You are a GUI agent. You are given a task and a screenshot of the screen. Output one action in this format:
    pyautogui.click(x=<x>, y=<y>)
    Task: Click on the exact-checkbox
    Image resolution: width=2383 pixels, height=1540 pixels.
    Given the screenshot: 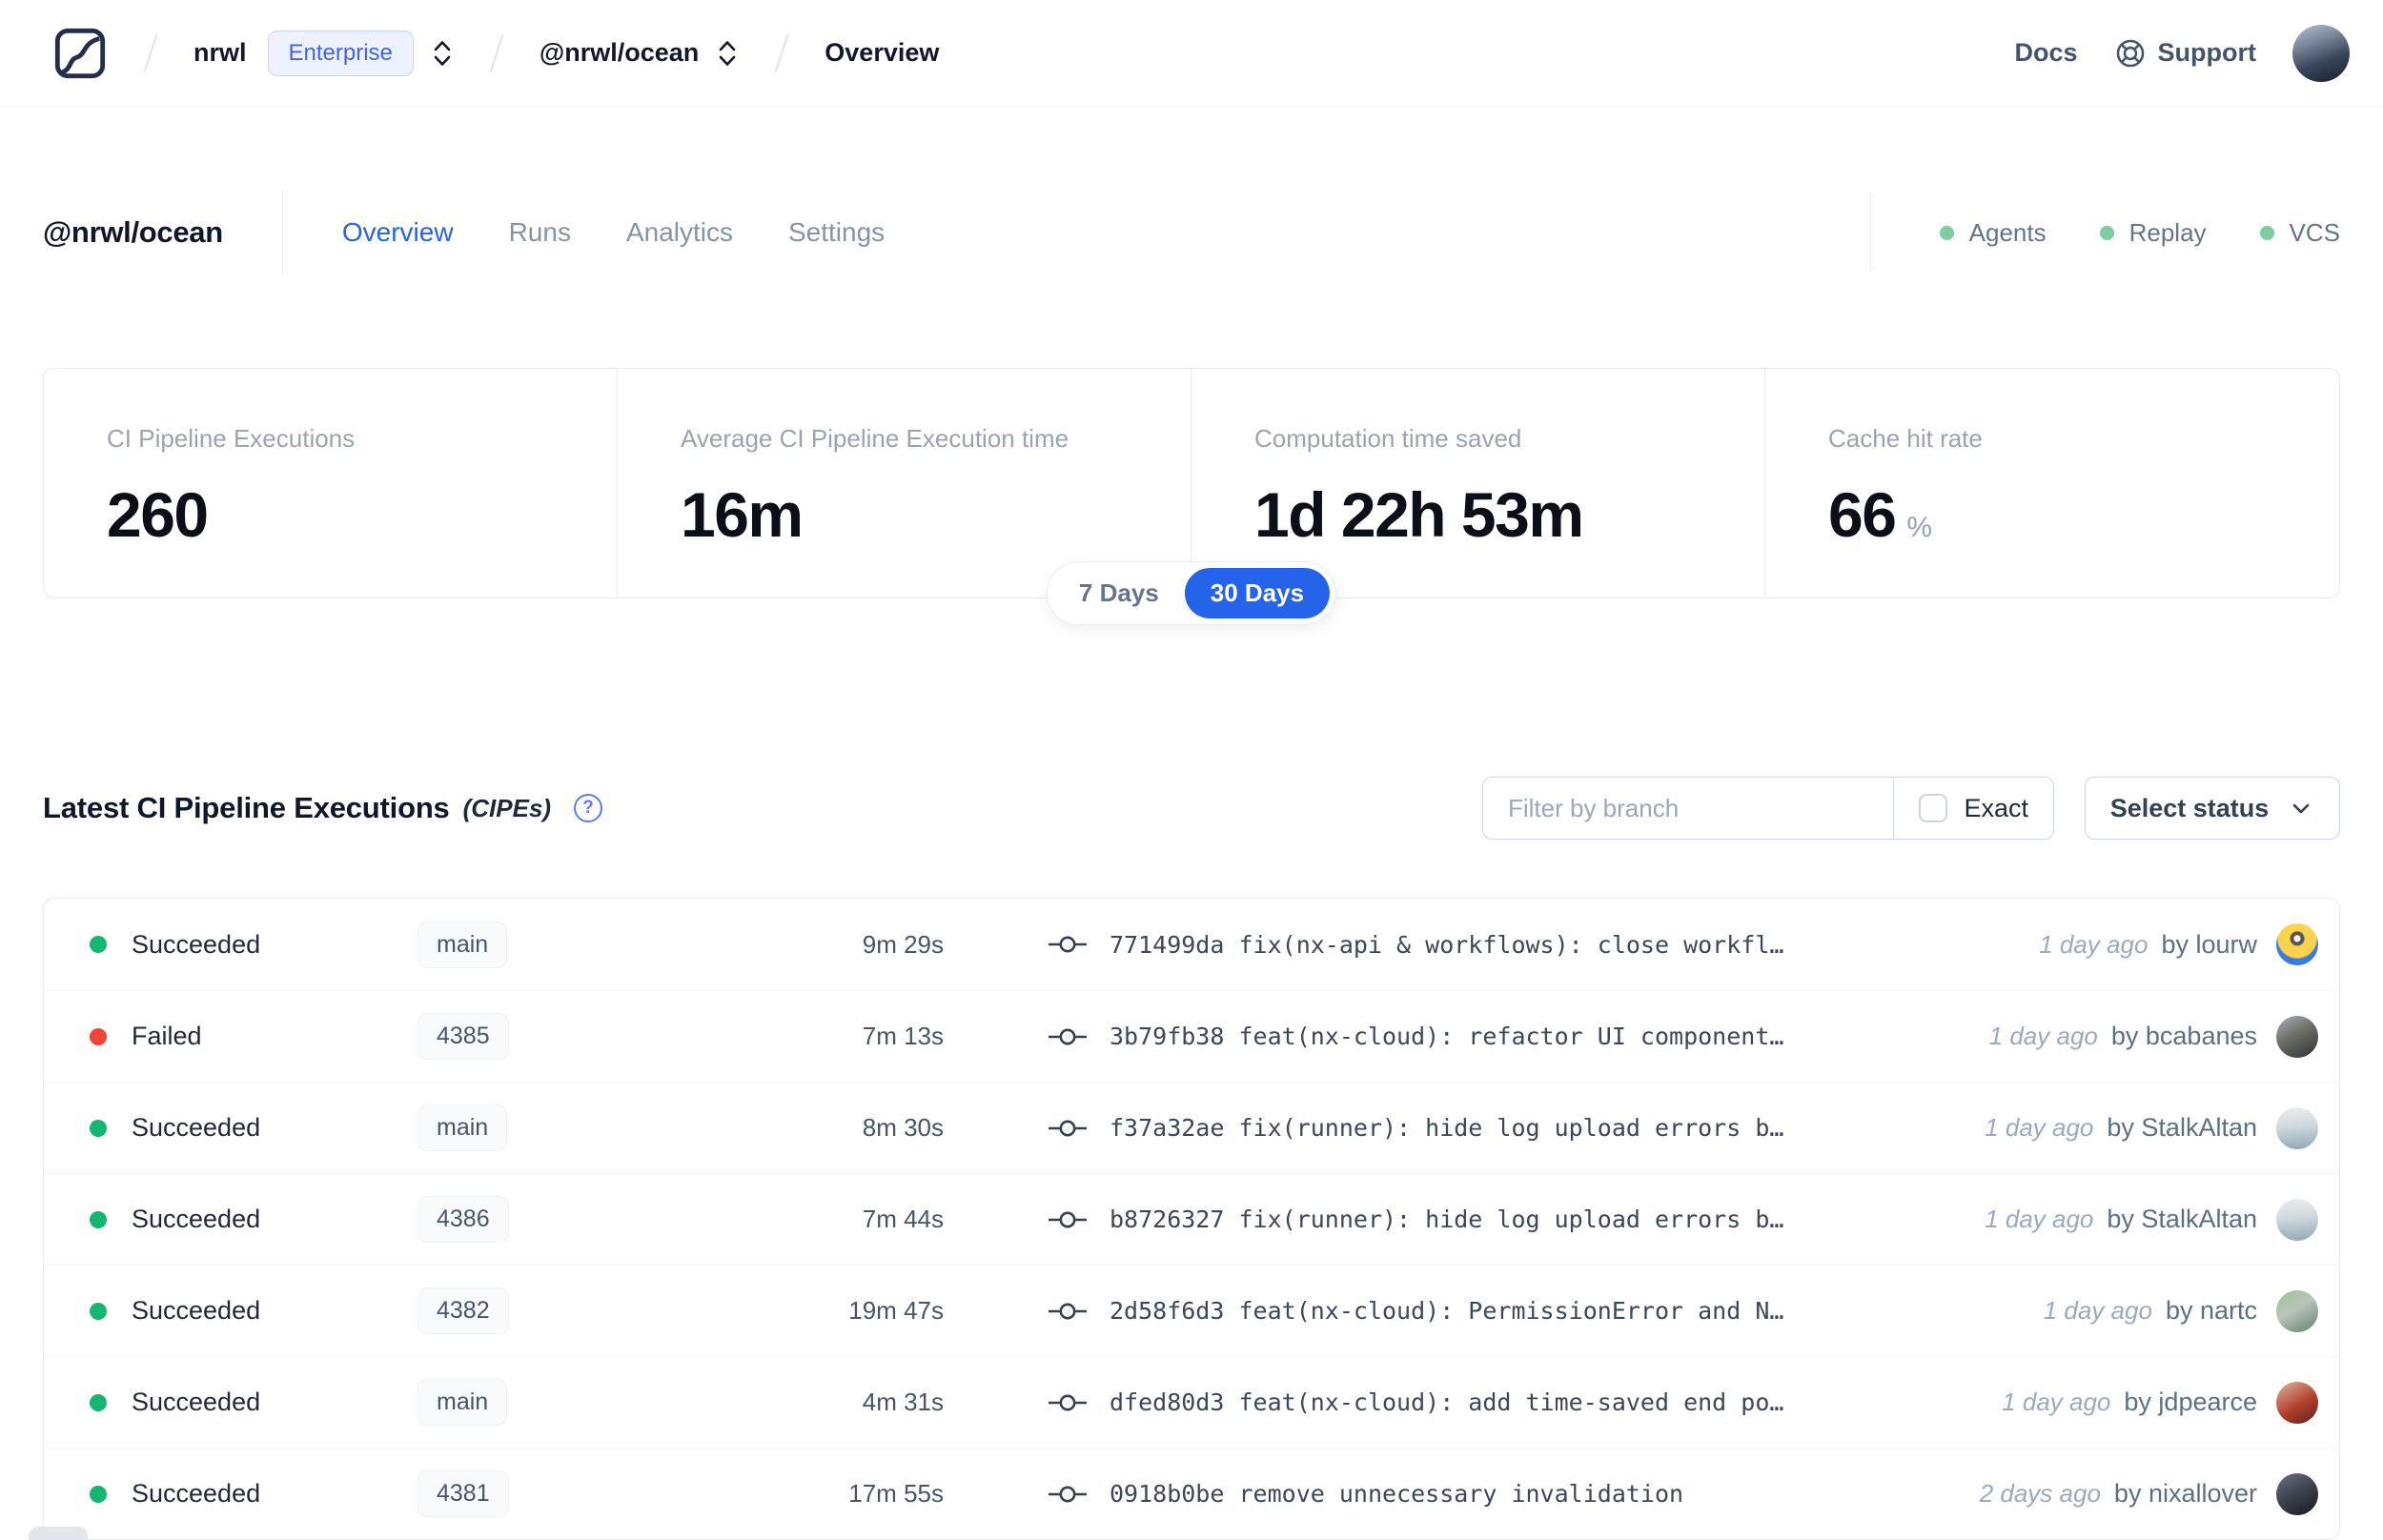 What is the action you would take?
    pyautogui.click(x=1934, y=808)
    